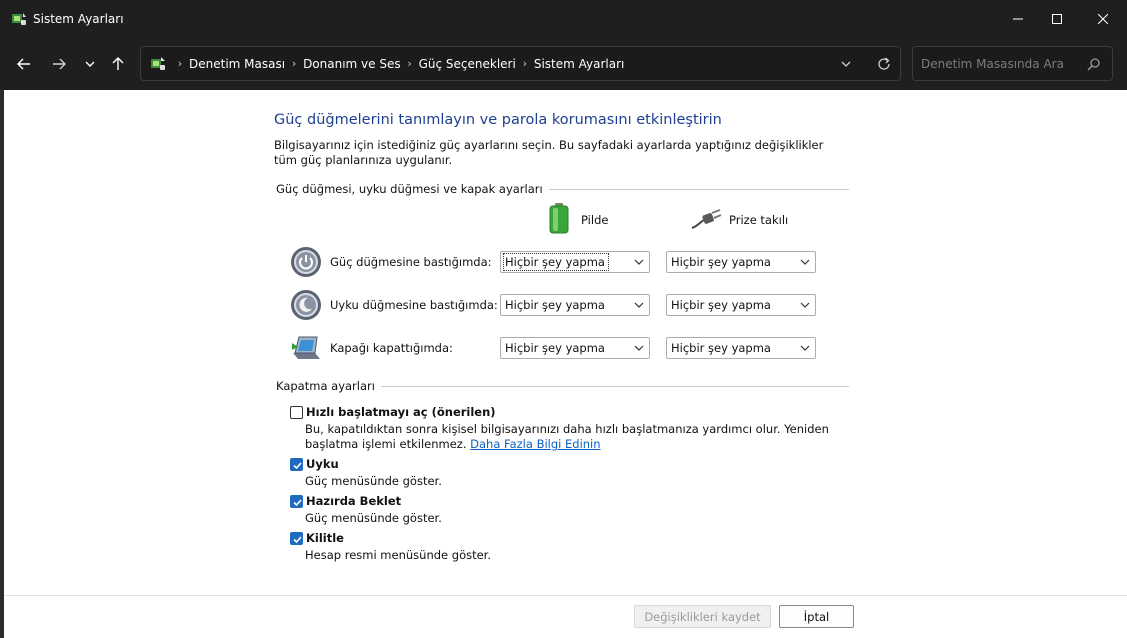 Image resolution: width=1127 pixels, height=638 pixels. I want to click on lock-label: Kilitle, so click(325, 538).